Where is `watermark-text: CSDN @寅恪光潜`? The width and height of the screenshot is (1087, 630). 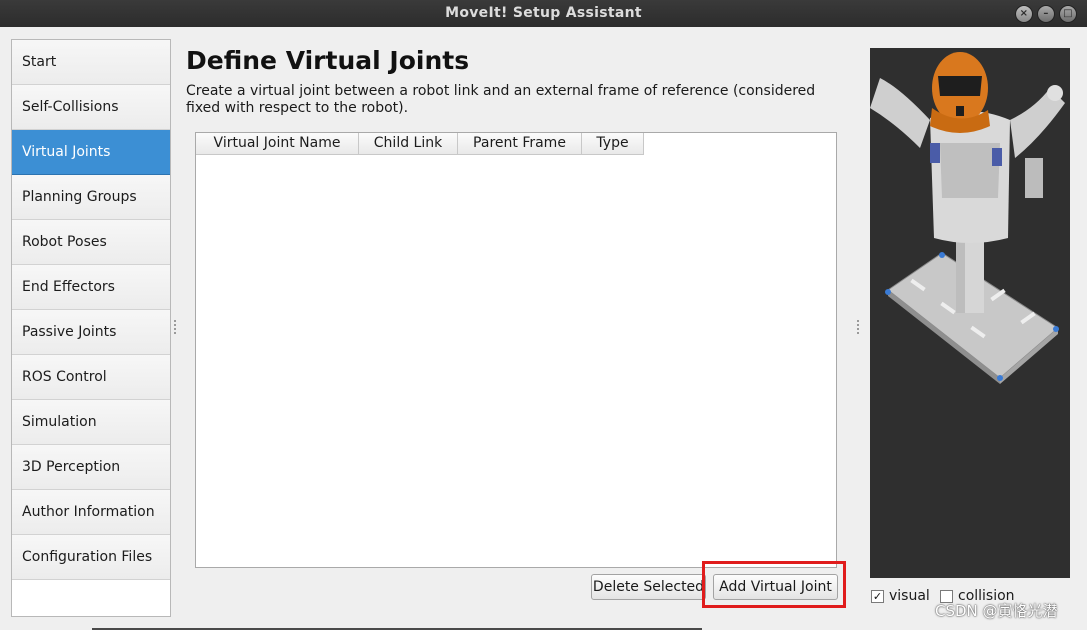 watermark-text: CSDN @寅恪光潜 is located at coordinates (996, 611).